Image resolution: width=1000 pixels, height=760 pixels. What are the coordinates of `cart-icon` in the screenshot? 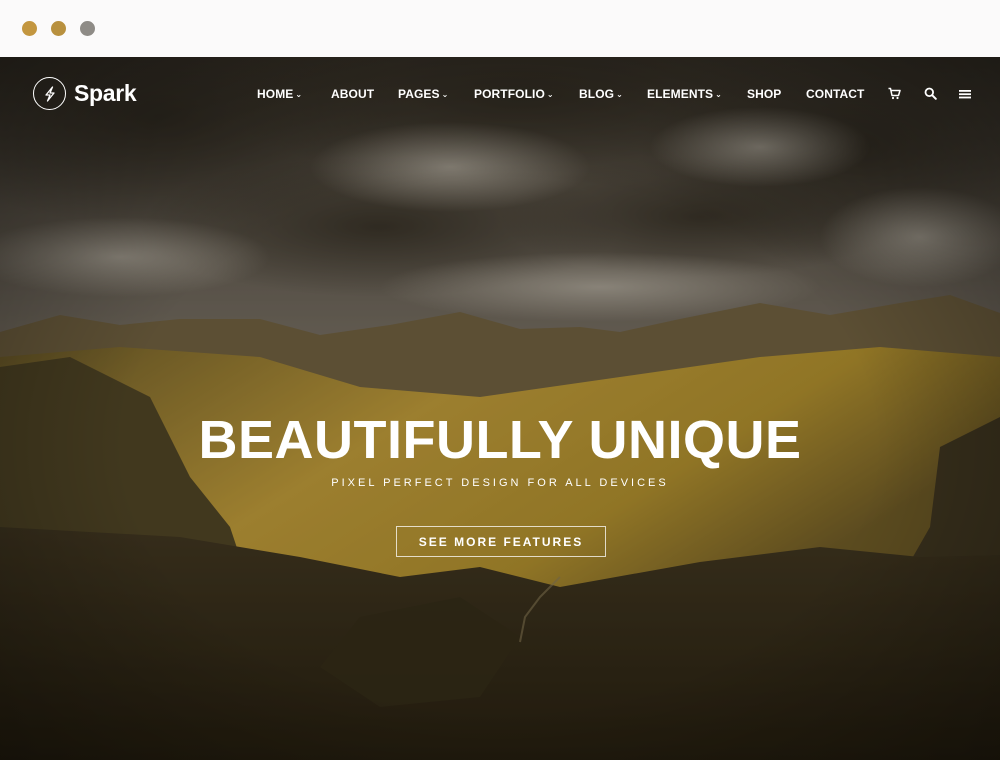 It's located at (895, 94).